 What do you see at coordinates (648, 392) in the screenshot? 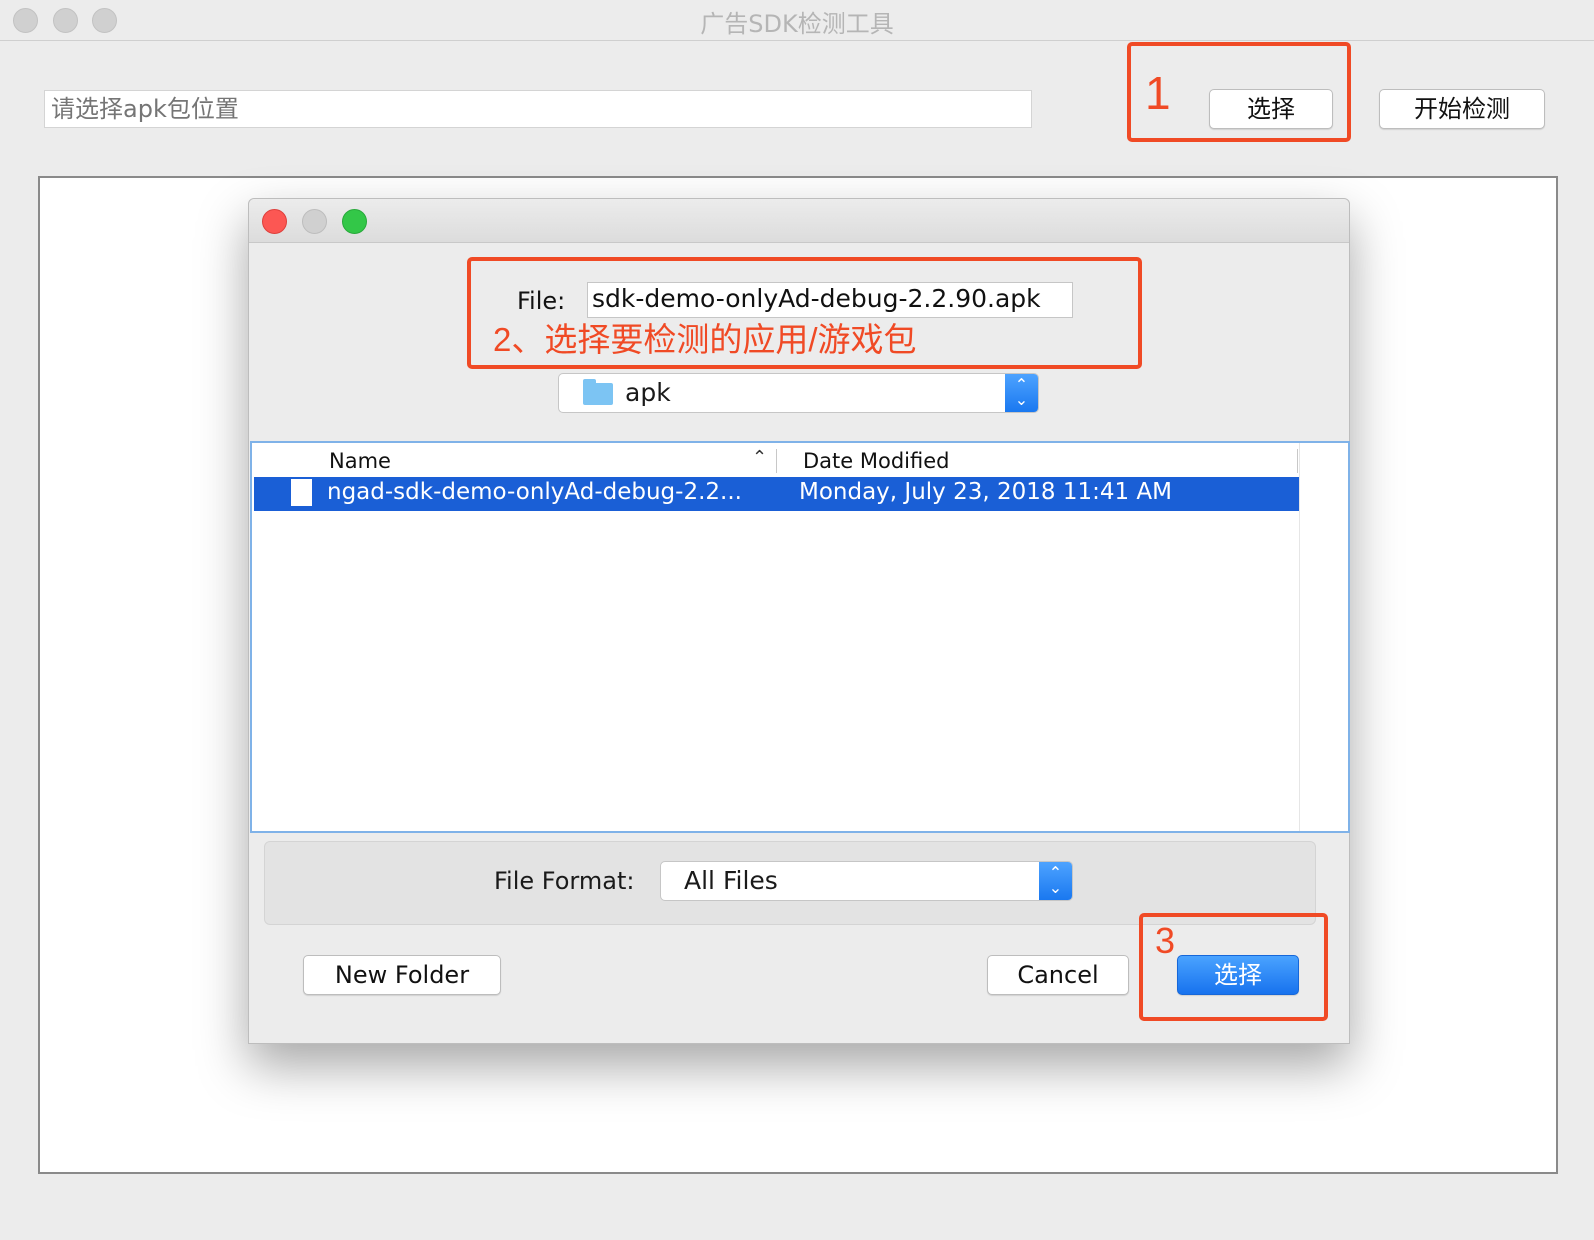
I see `folder-name: apk` at bounding box center [648, 392].